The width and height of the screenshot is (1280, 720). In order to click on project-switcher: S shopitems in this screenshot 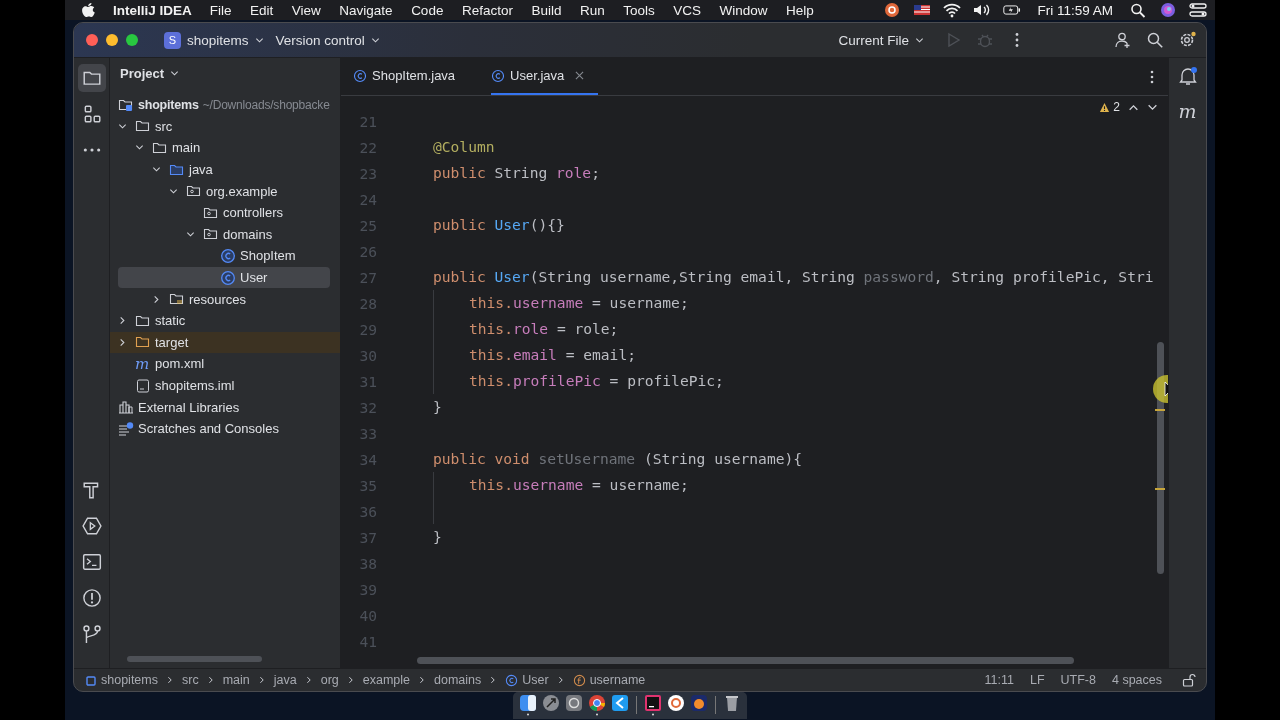, I will do `click(214, 40)`.